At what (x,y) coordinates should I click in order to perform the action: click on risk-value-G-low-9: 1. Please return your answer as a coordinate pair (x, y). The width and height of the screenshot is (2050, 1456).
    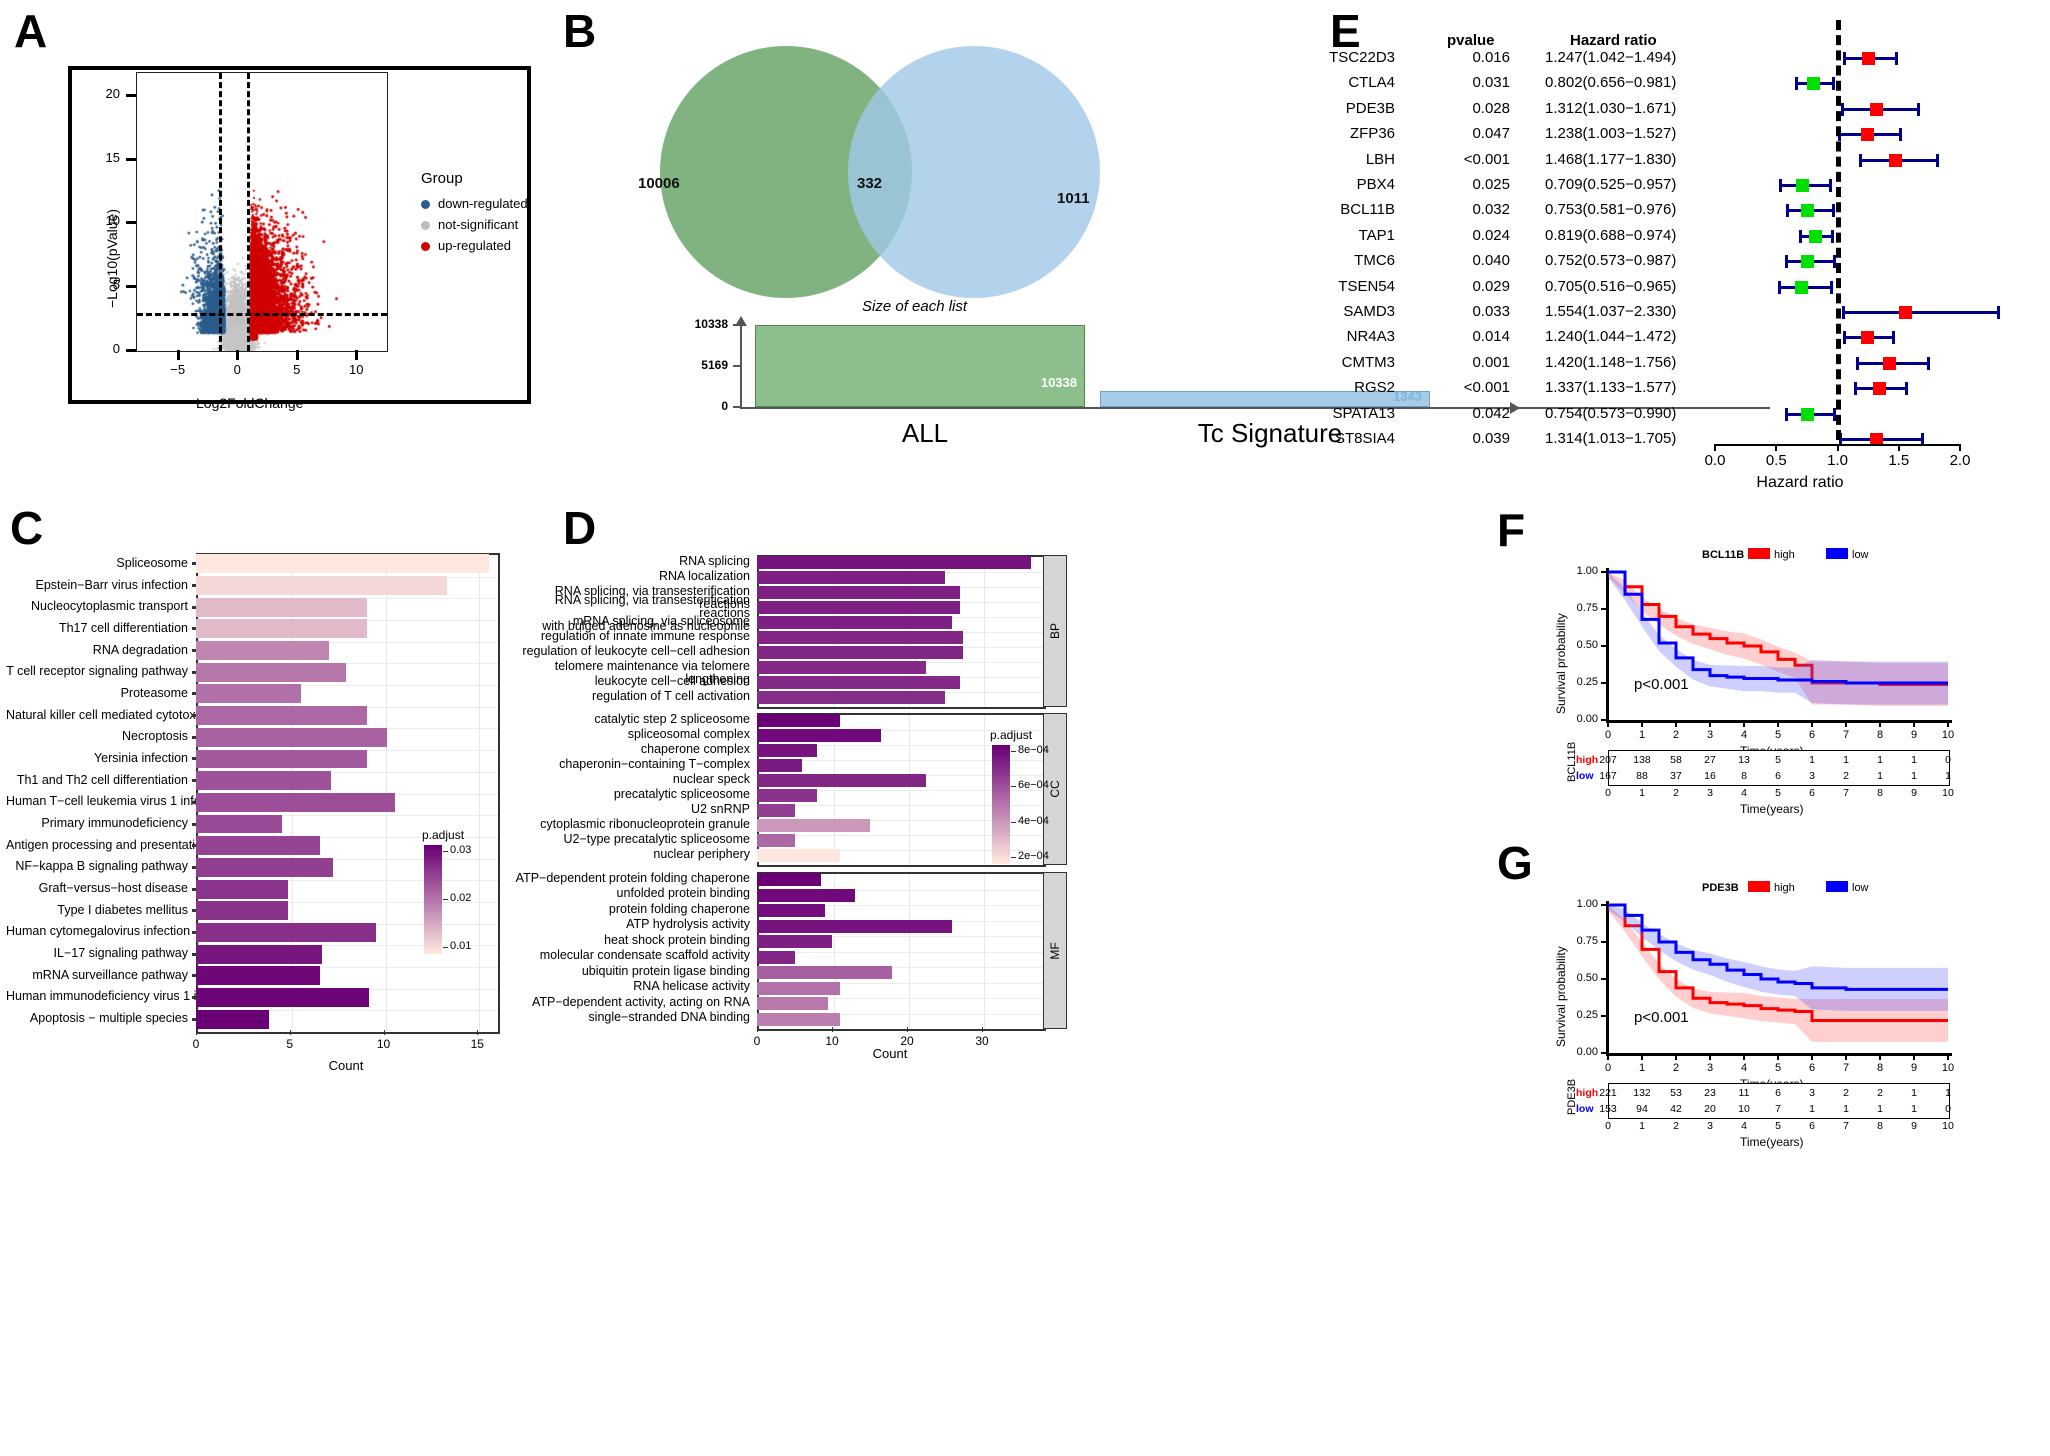
    Looking at the image, I should click on (1914, 1109).